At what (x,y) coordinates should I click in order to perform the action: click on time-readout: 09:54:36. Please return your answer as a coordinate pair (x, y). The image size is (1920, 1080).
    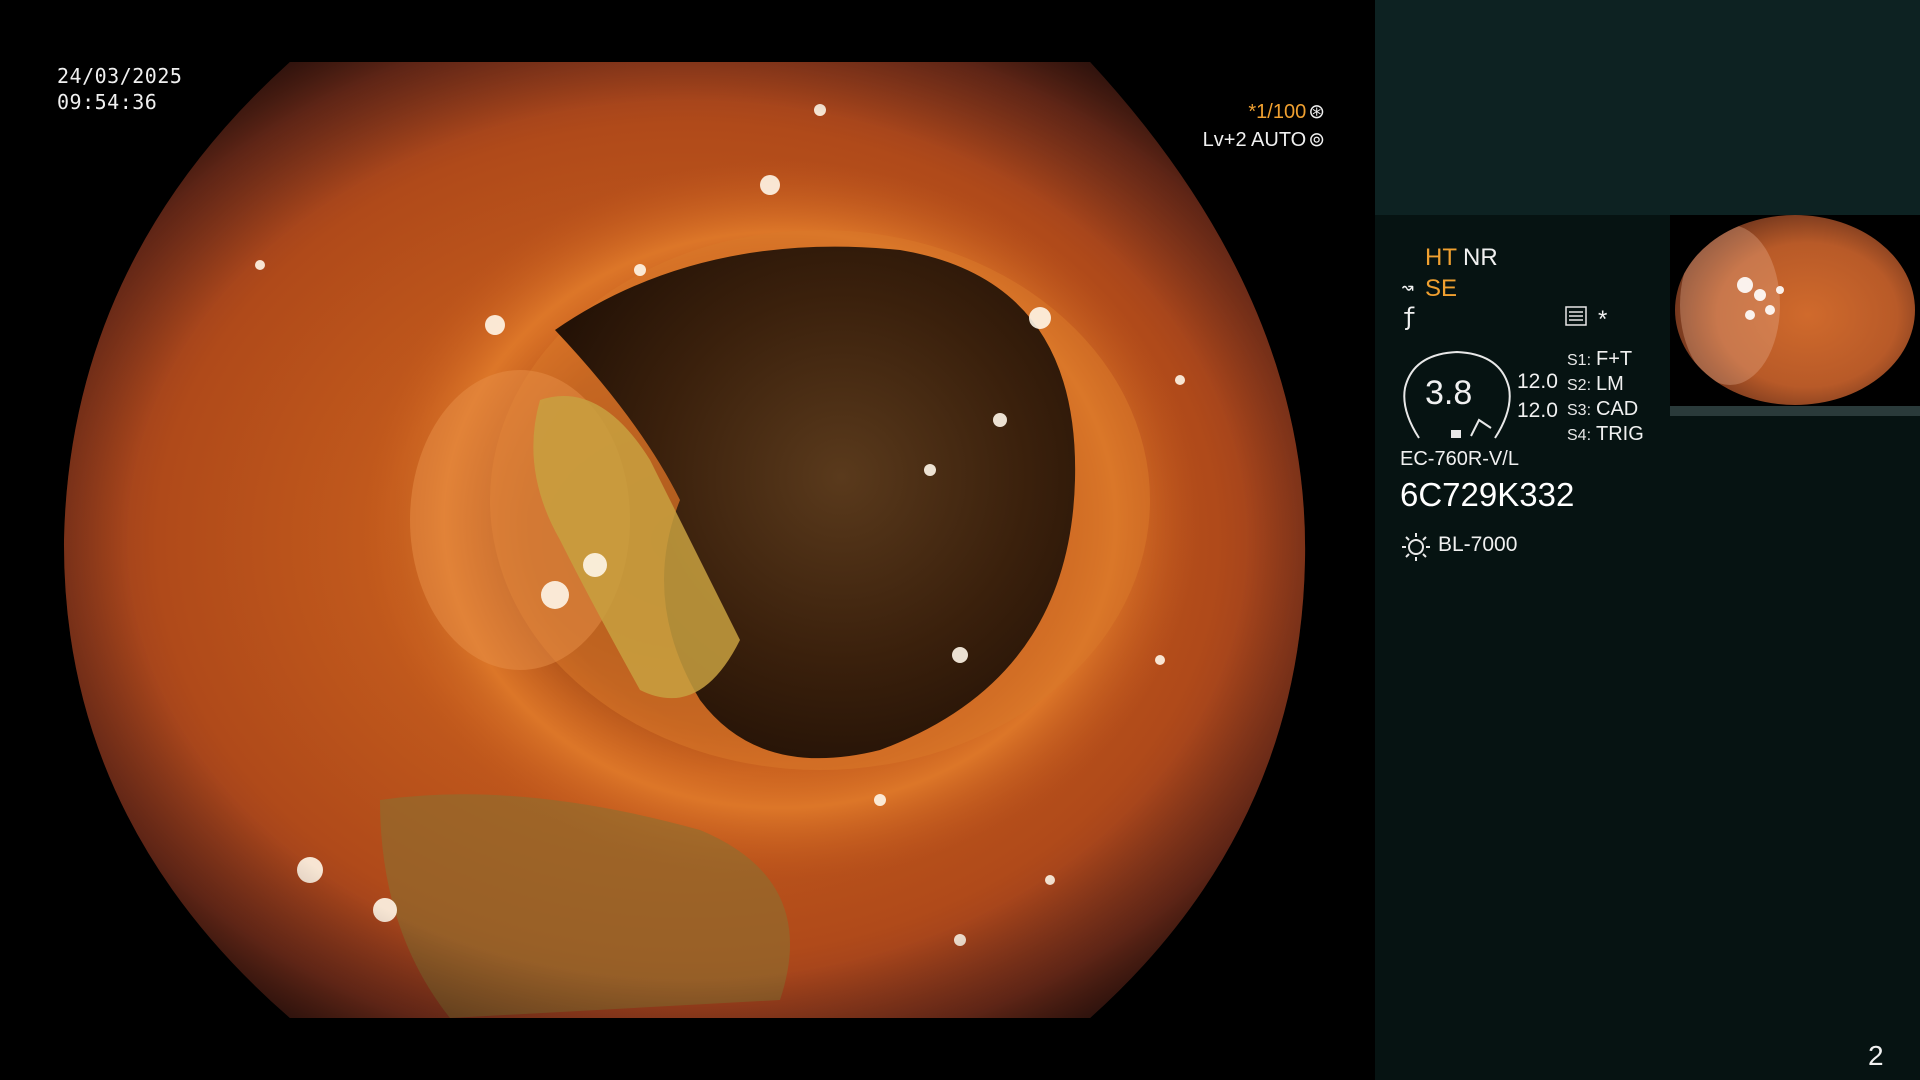
    Looking at the image, I should click on (107, 102).